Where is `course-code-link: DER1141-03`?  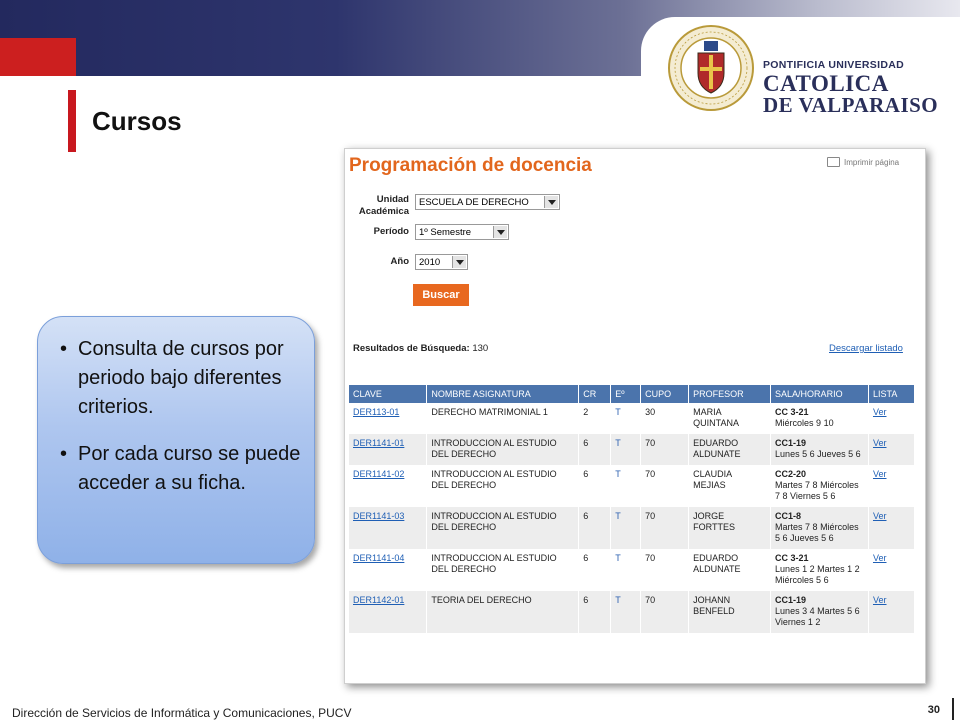 course-code-link: DER1141-03 is located at coordinates (378, 516).